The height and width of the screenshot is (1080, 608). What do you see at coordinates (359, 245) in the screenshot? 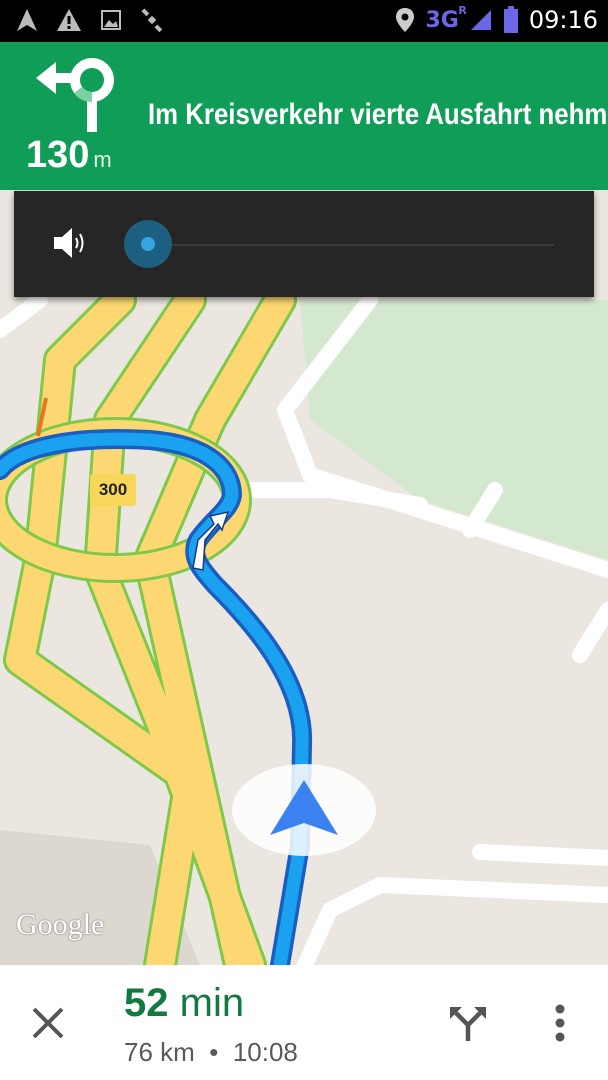
I see `volume-slider-track` at bounding box center [359, 245].